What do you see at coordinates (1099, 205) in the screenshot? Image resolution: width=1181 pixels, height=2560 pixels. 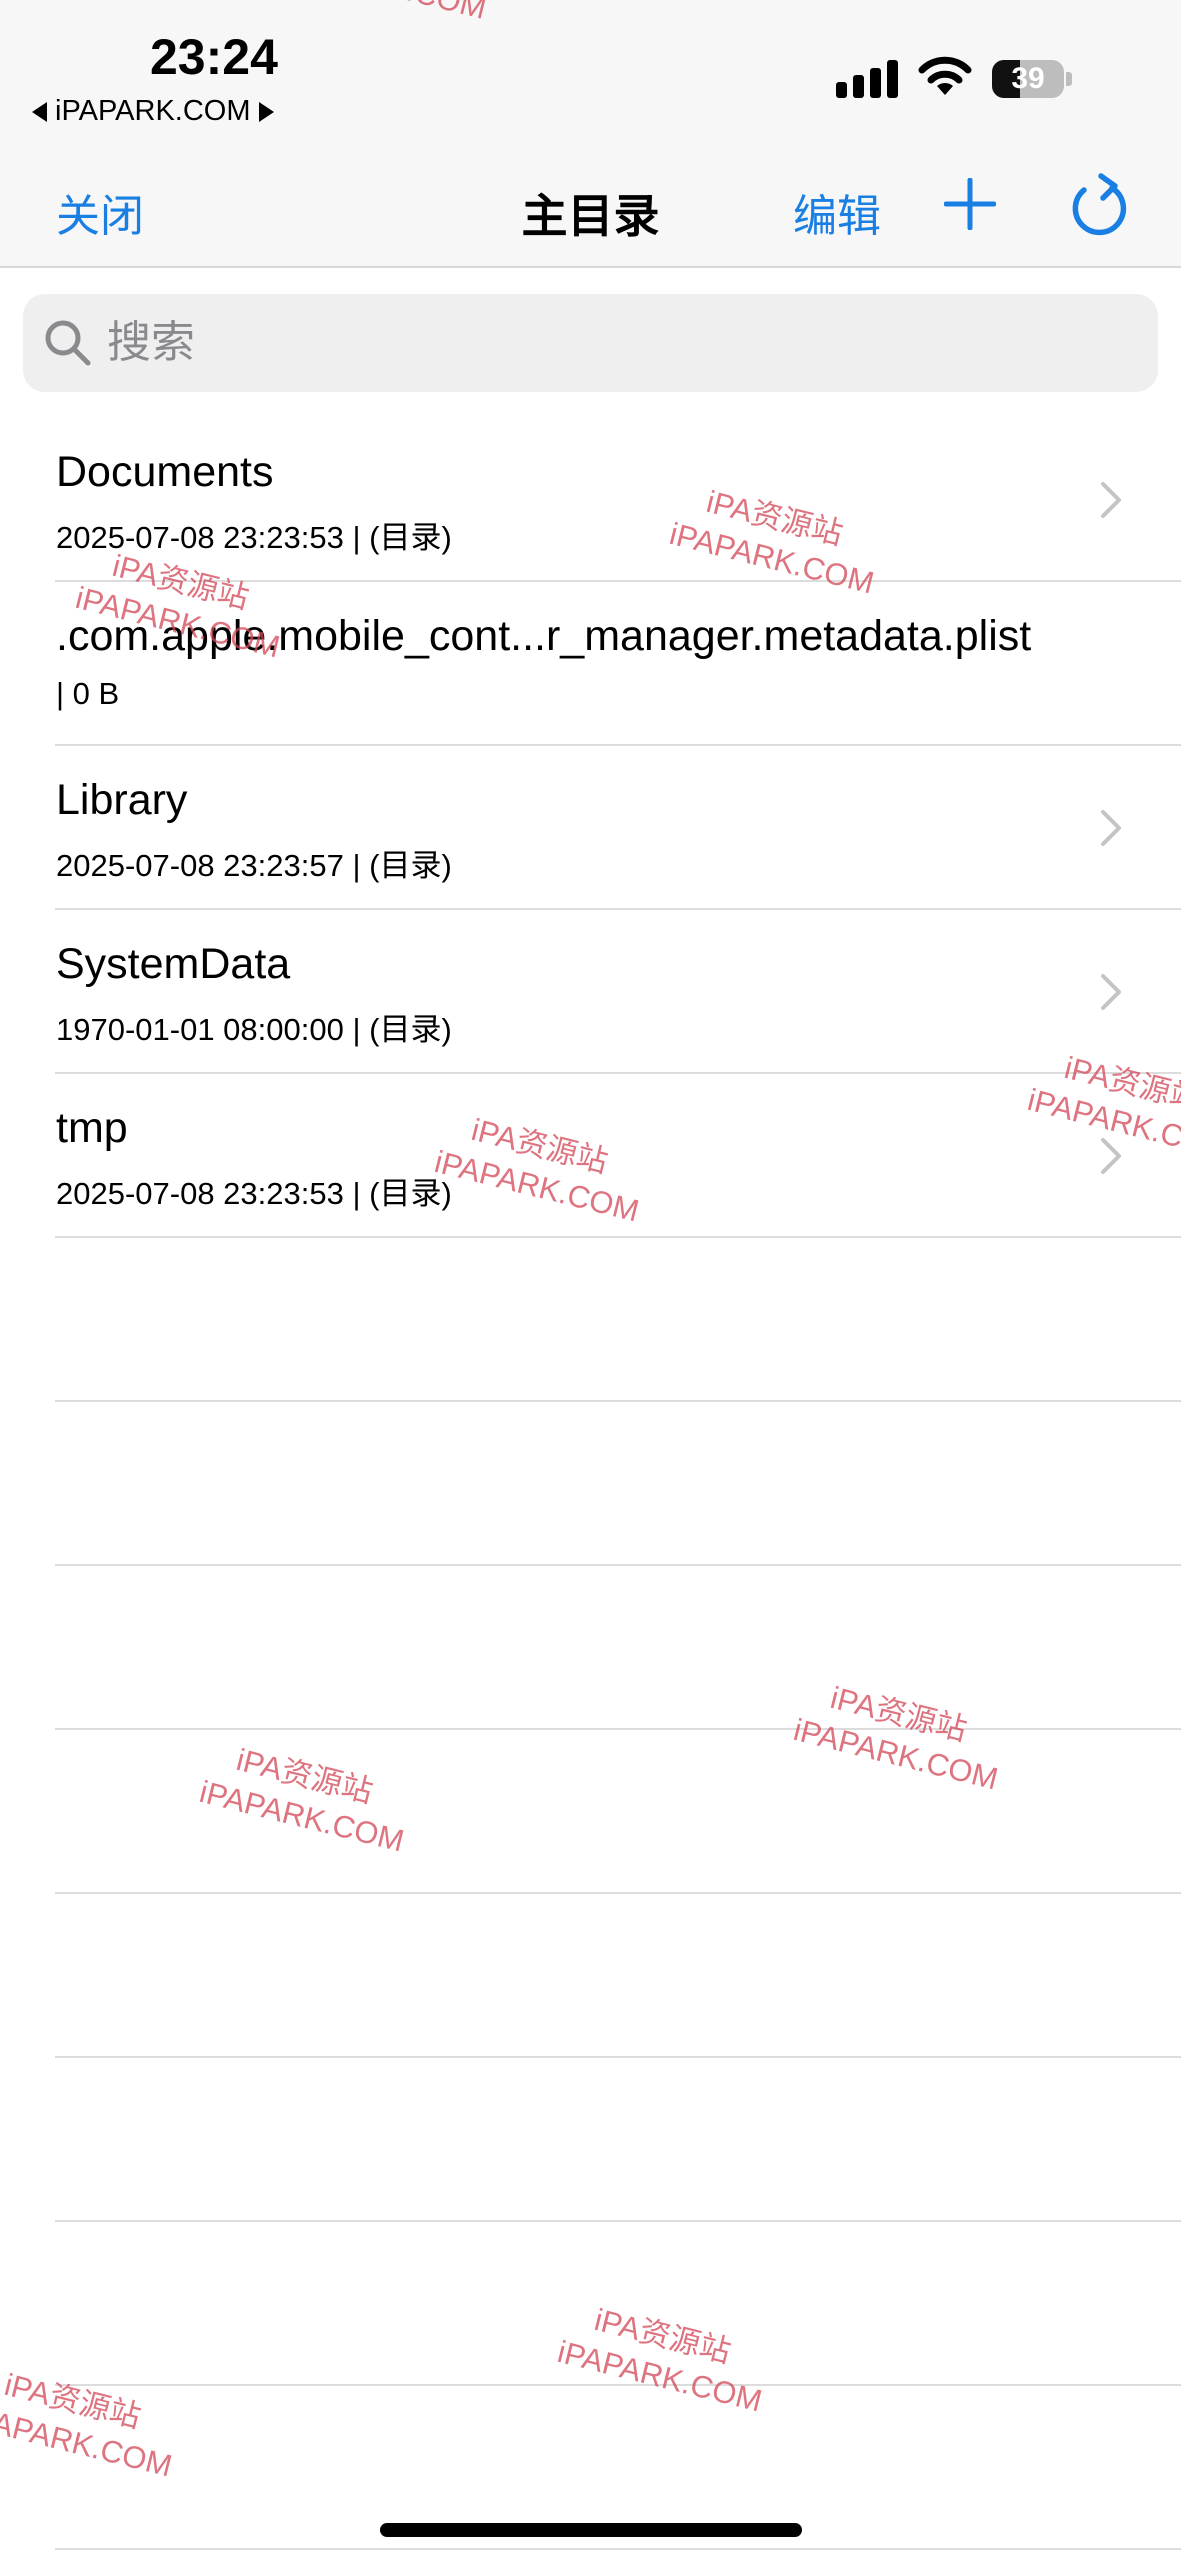 I see `refresh-icon` at bounding box center [1099, 205].